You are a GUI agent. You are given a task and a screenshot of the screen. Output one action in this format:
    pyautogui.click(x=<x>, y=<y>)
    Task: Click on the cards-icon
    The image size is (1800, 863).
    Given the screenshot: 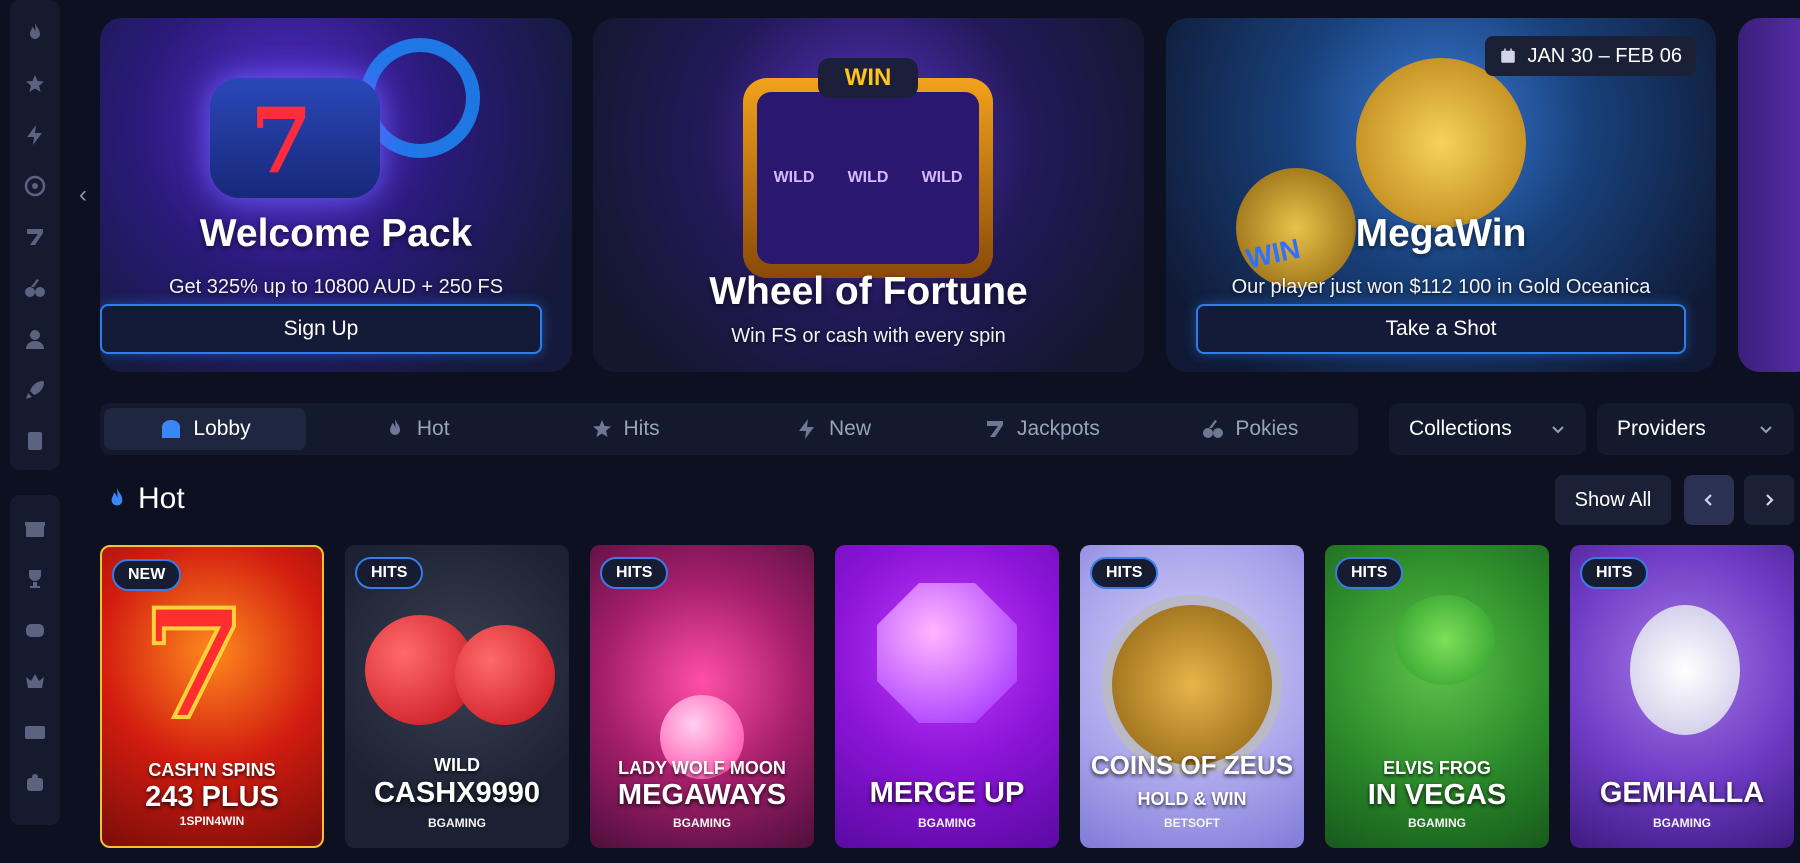 What is the action you would take?
    pyautogui.click(x=35, y=441)
    